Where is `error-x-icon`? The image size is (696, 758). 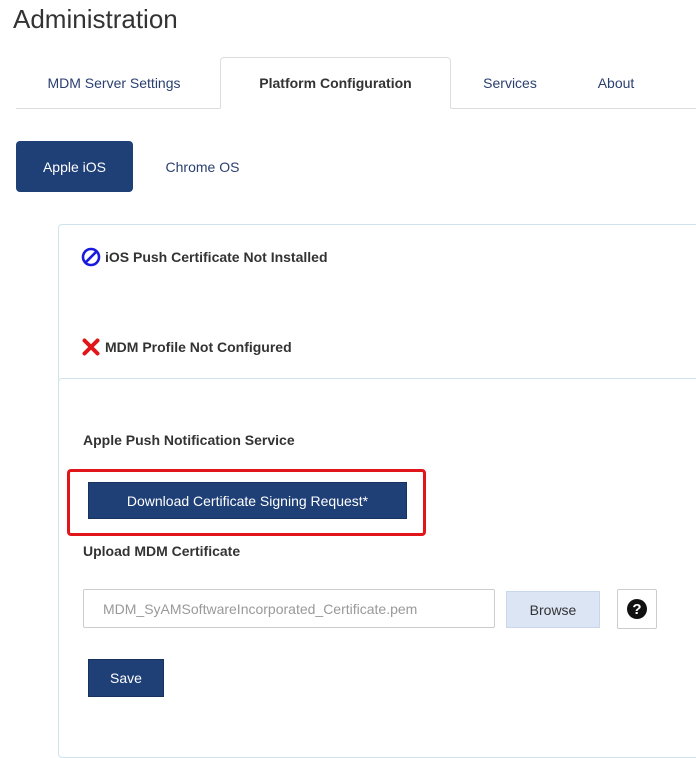
error-x-icon is located at coordinates (93, 347).